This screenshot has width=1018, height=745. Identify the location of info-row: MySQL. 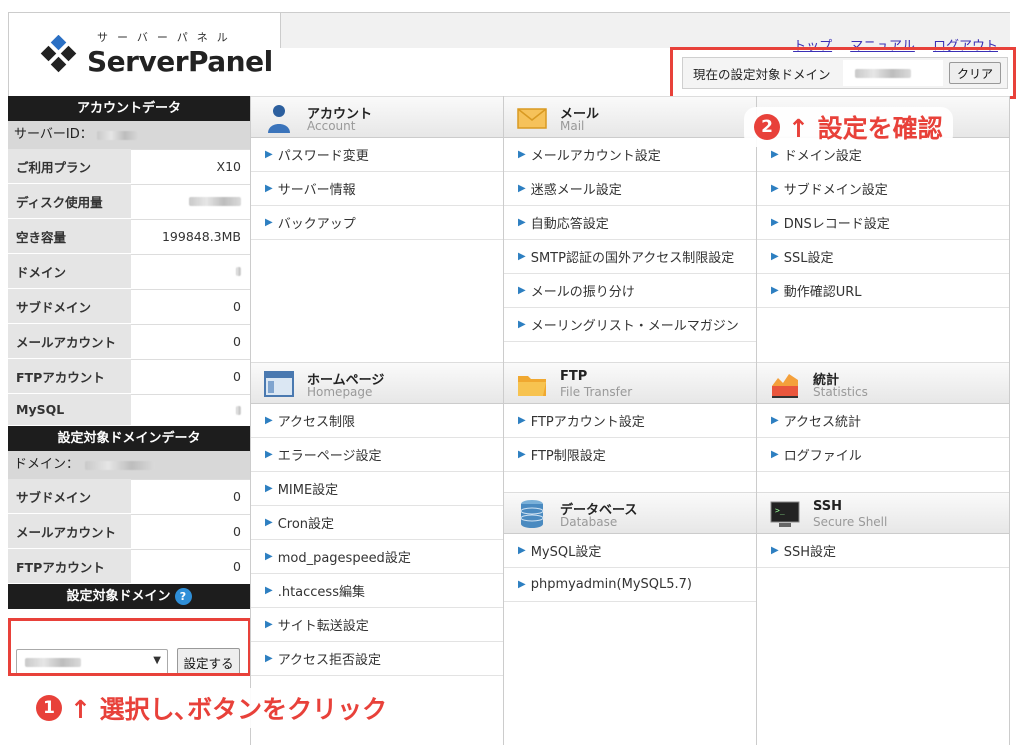
(129, 410).